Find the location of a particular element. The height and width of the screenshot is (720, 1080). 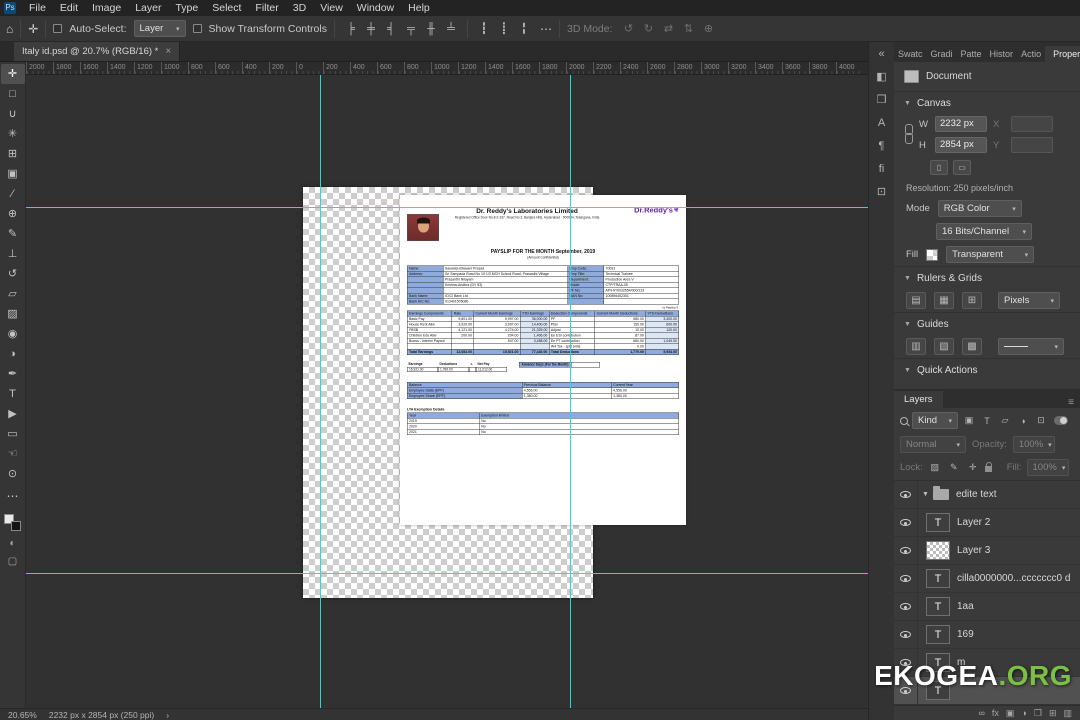

menu-item: Edit is located at coordinates (69, 8).